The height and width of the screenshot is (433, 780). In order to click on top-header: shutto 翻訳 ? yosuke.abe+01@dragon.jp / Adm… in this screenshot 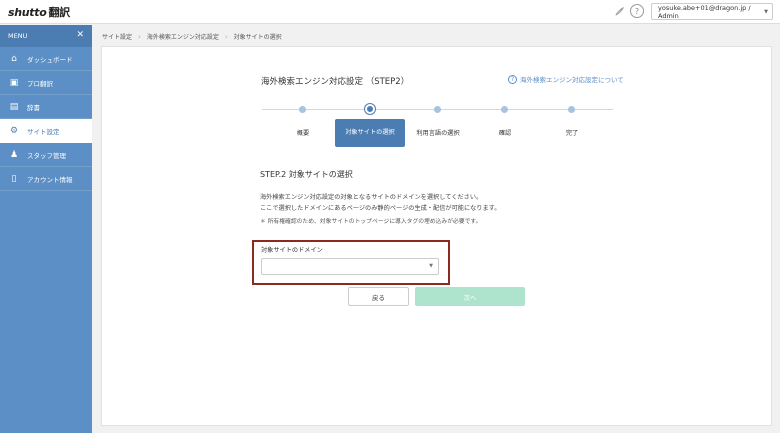, I will do `click(390, 12)`.